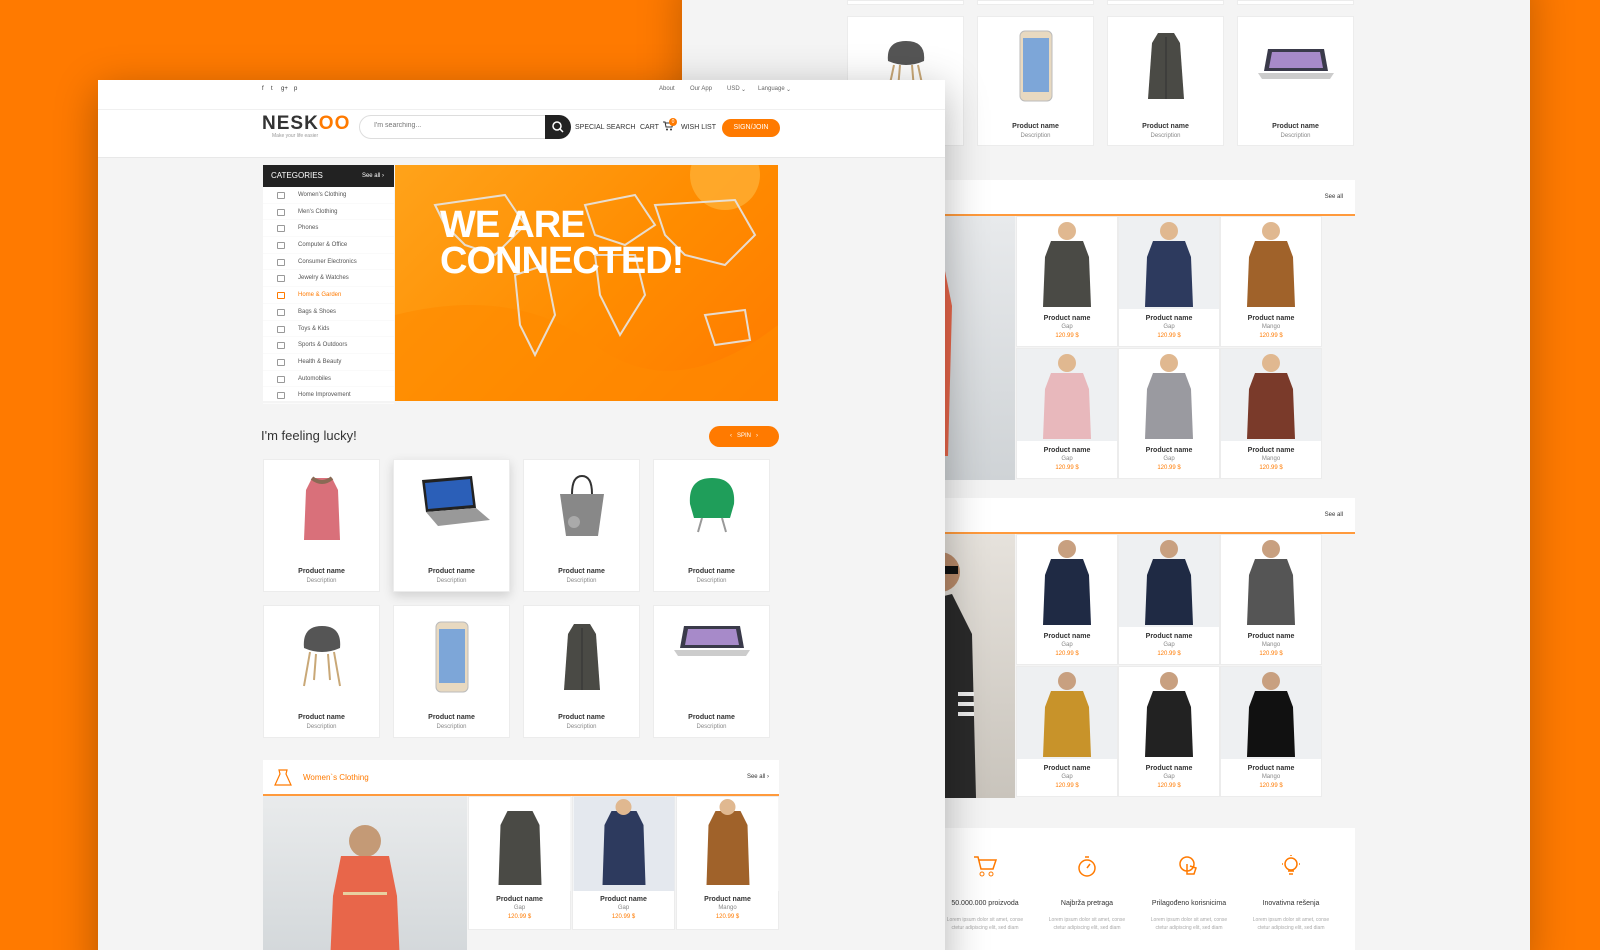 Image resolution: width=1600 pixels, height=950 pixels. What do you see at coordinates (1087, 868) in the screenshot?
I see `stopwatch-icon` at bounding box center [1087, 868].